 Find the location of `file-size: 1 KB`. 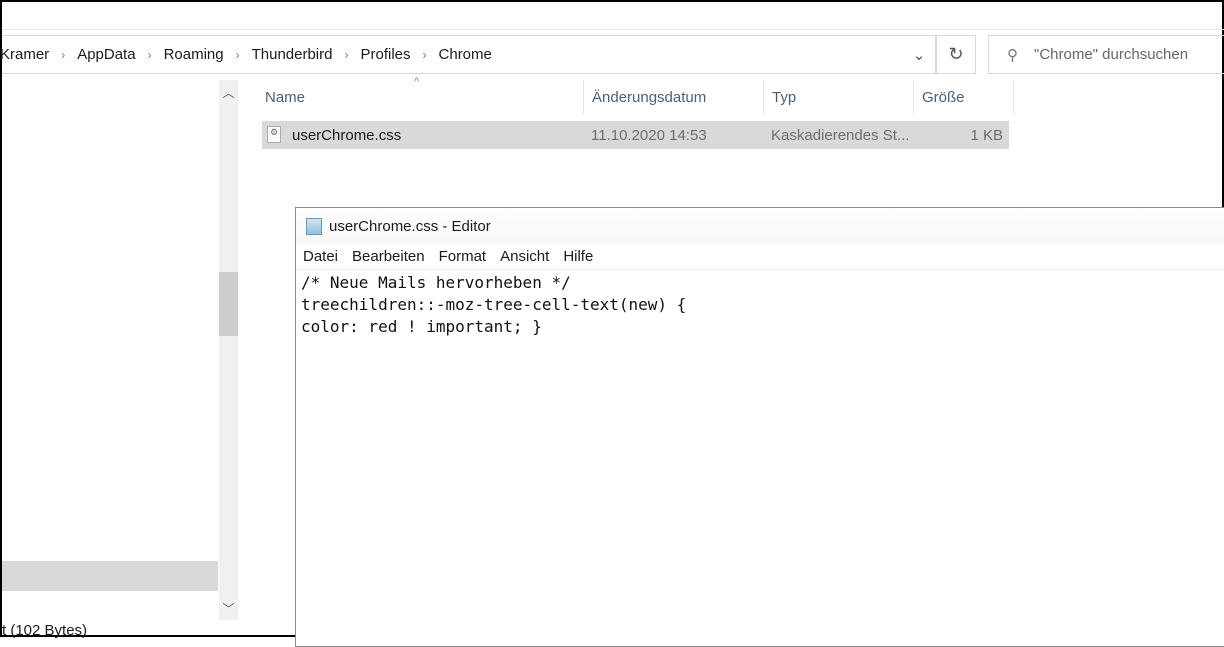

file-size: 1 KB is located at coordinates (986, 135).